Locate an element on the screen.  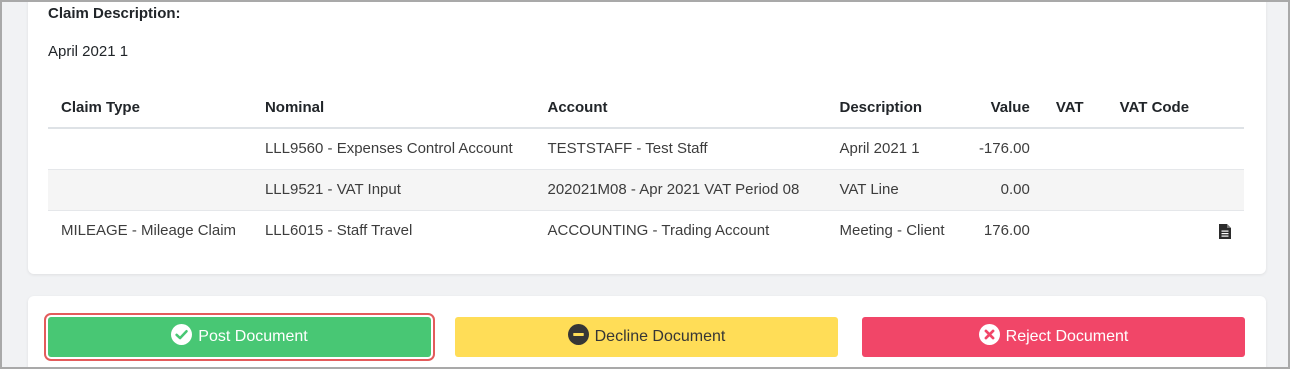
cell-description: Meeting - Client is located at coordinates (892, 231).